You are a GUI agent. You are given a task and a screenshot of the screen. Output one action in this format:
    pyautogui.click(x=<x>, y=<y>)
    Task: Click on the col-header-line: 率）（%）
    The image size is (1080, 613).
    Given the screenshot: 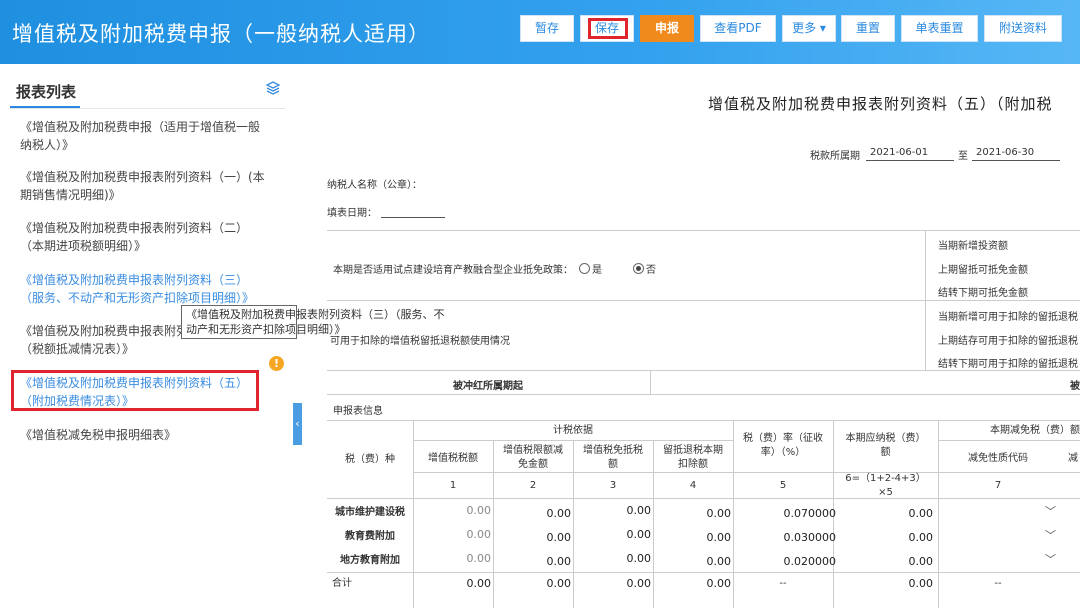 What is the action you would take?
    pyautogui.click(x=783, y=452)
    